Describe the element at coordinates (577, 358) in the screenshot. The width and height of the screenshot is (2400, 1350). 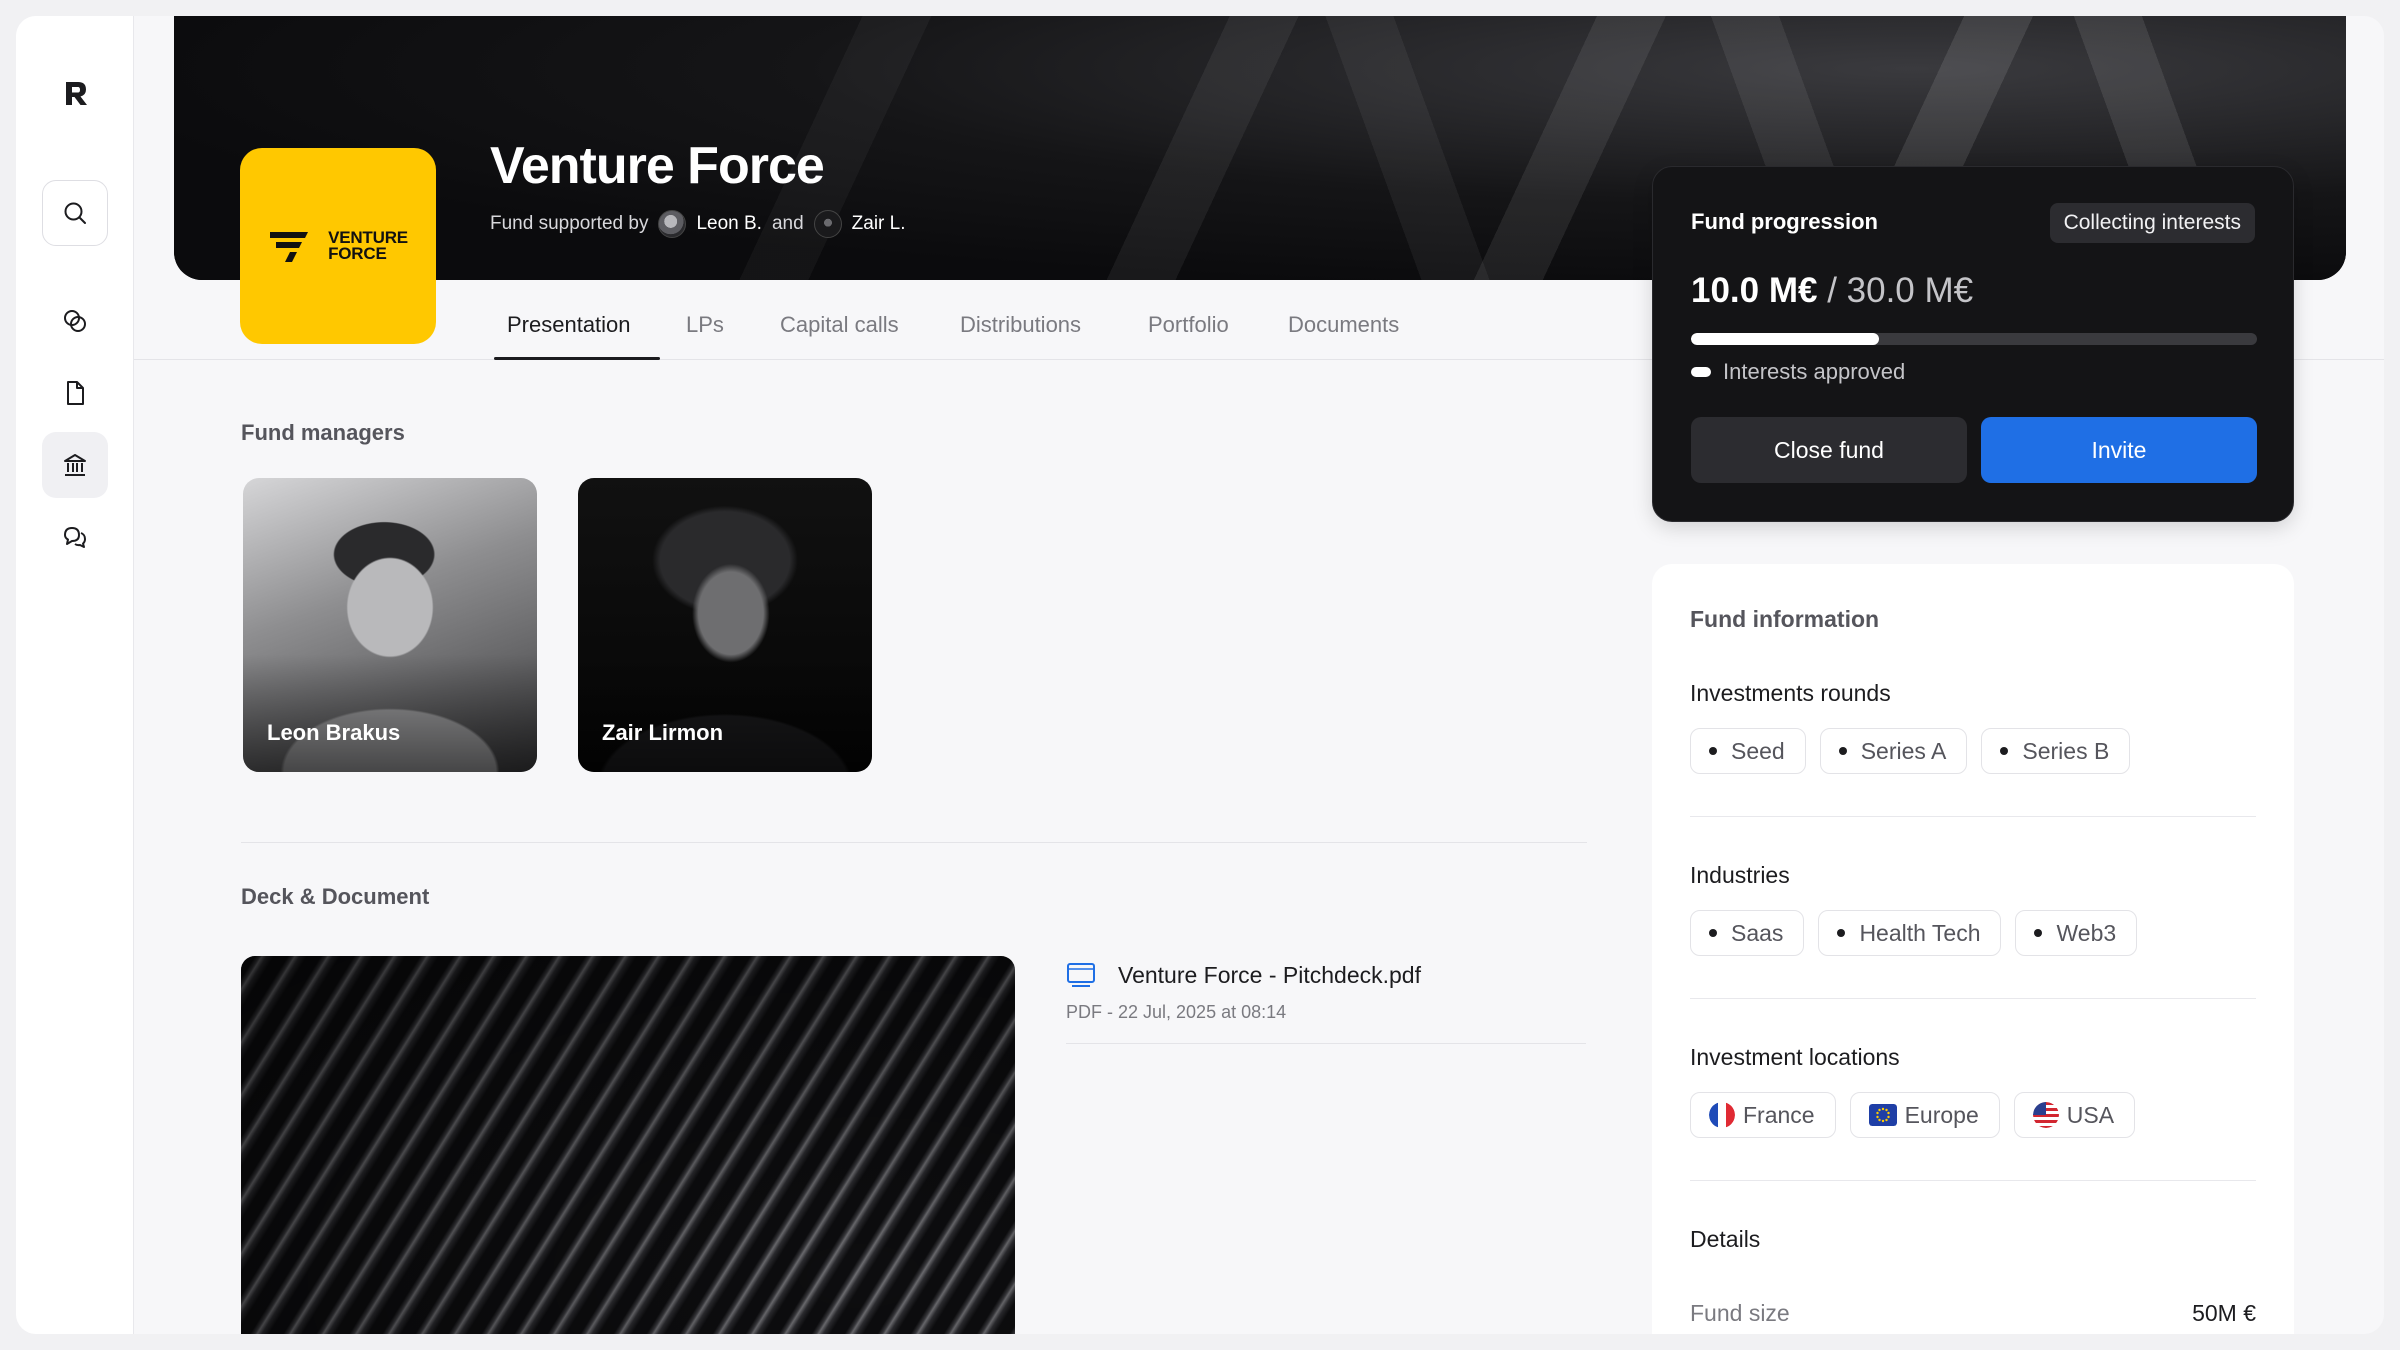
I see `active-tab-indicator` at that location.